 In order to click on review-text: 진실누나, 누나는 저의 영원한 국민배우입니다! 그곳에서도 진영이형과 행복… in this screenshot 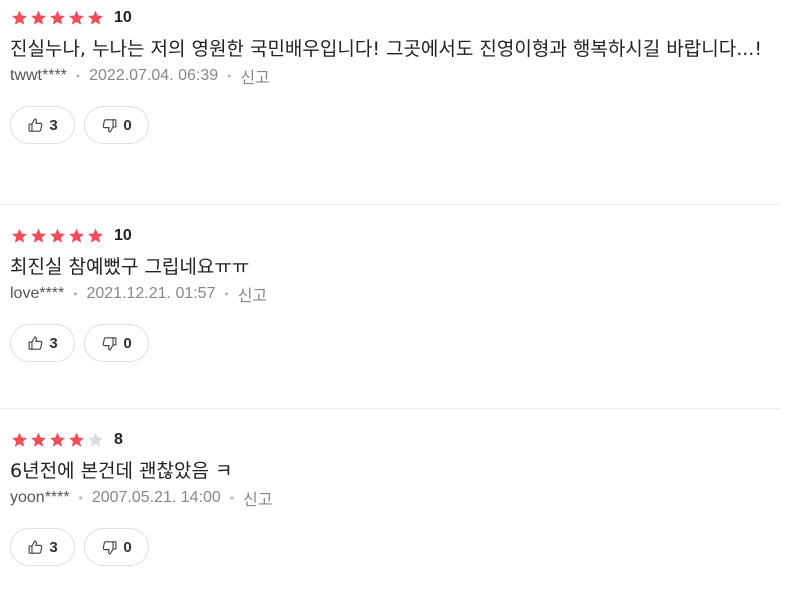, I will do `click(386, 49)`.